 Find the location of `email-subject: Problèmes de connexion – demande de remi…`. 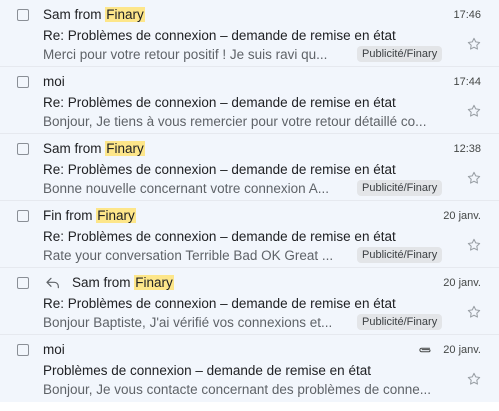

email-subject: Problèmes de connexion – demande de remi… is located at coordinates (207, 370).